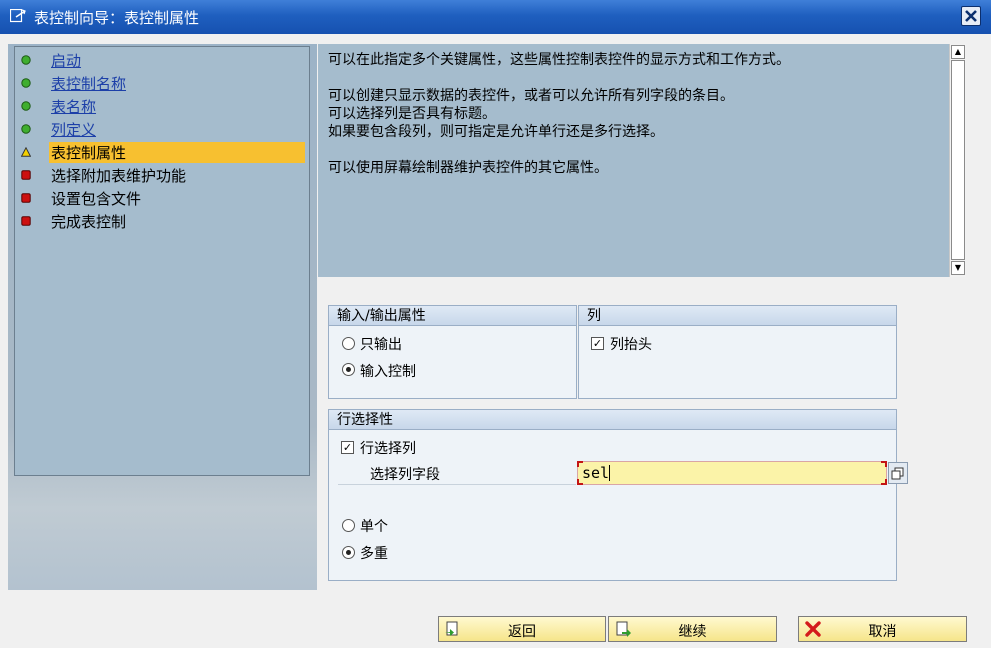  What do you see at coordinates (631, 345) in the screenshot?
I see `column-header-label: 列抬头` at bounding box center [631, 345].